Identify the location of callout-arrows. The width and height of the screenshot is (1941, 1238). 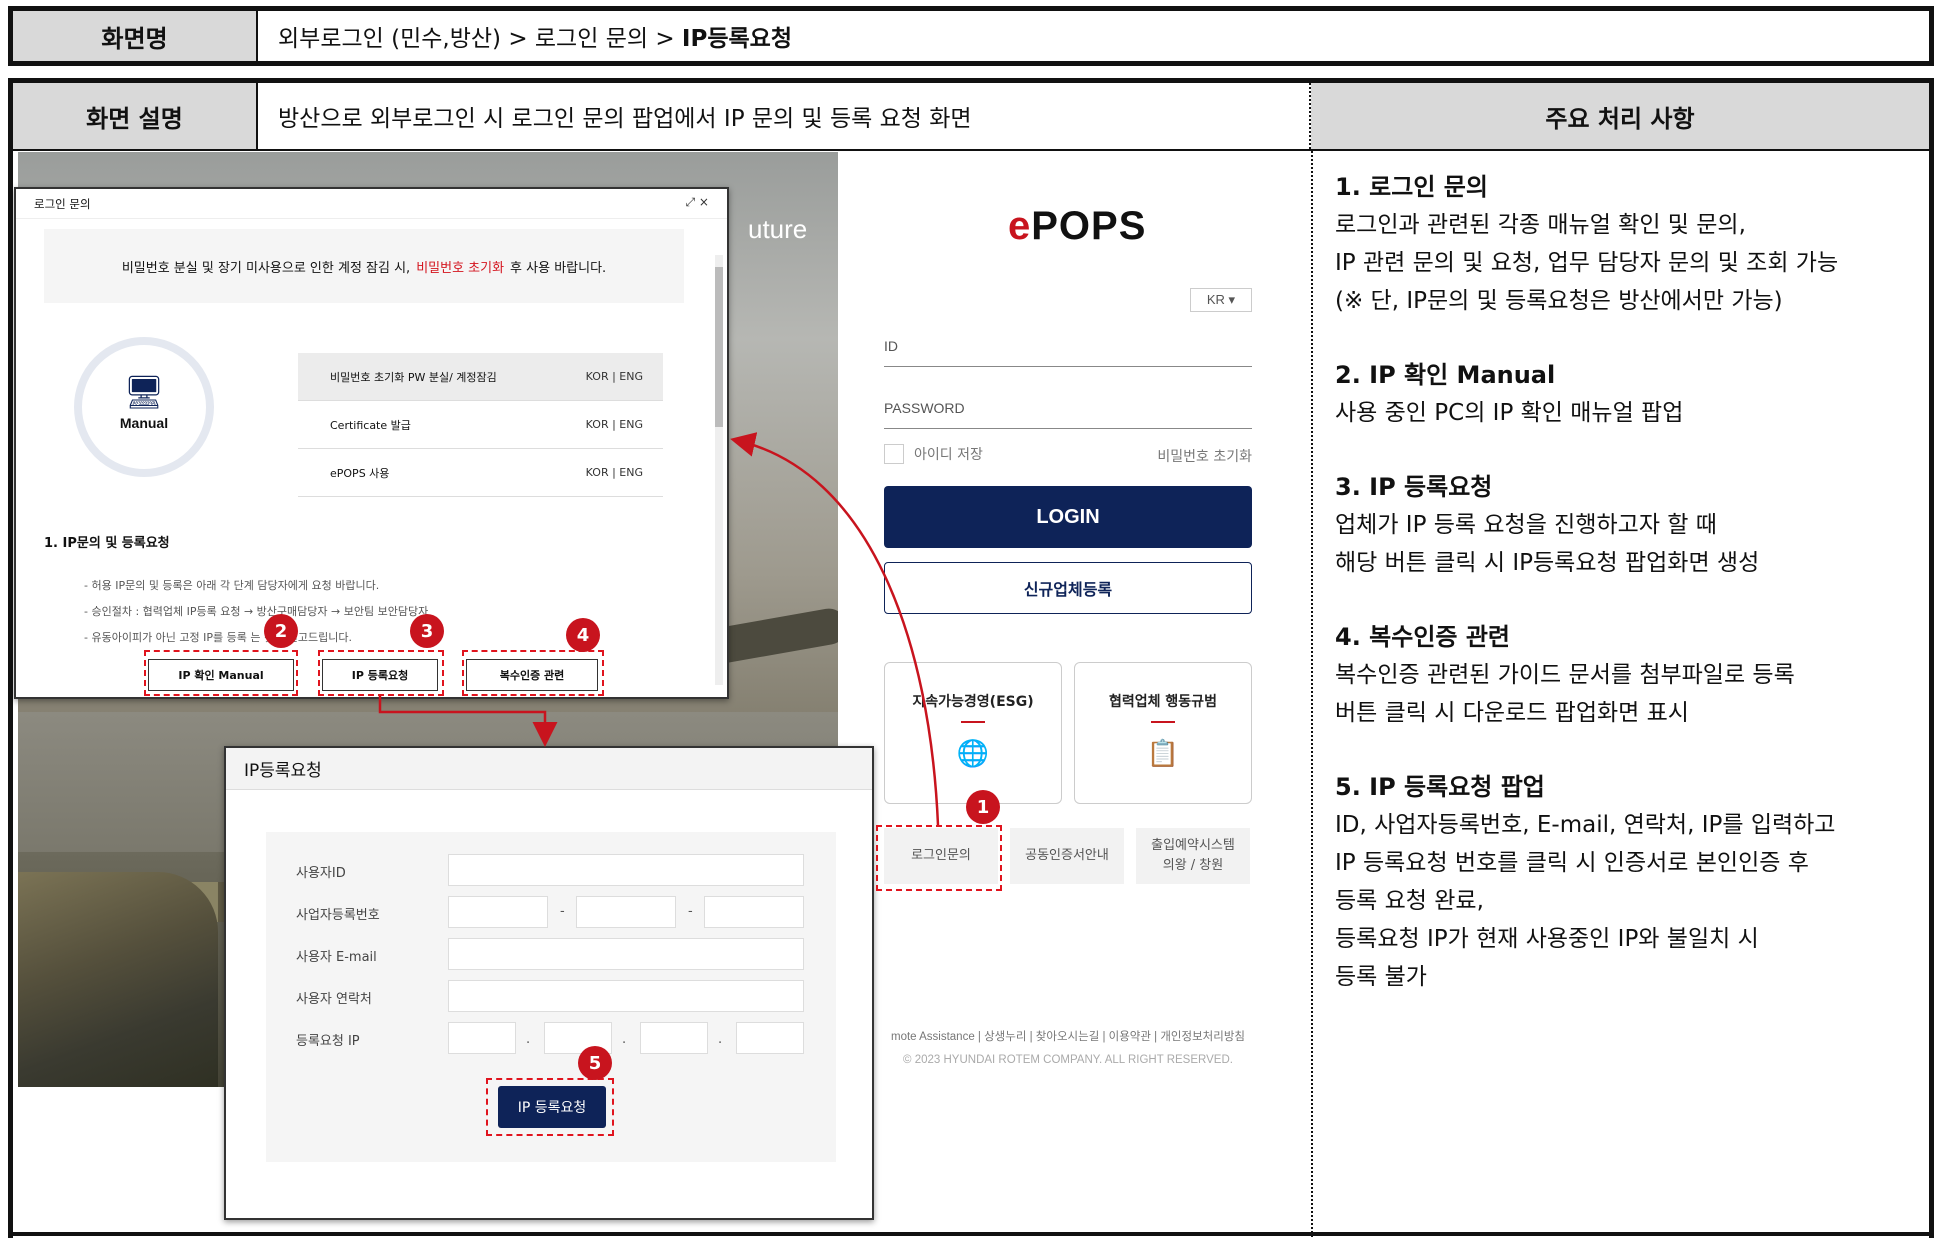
(659, 629).